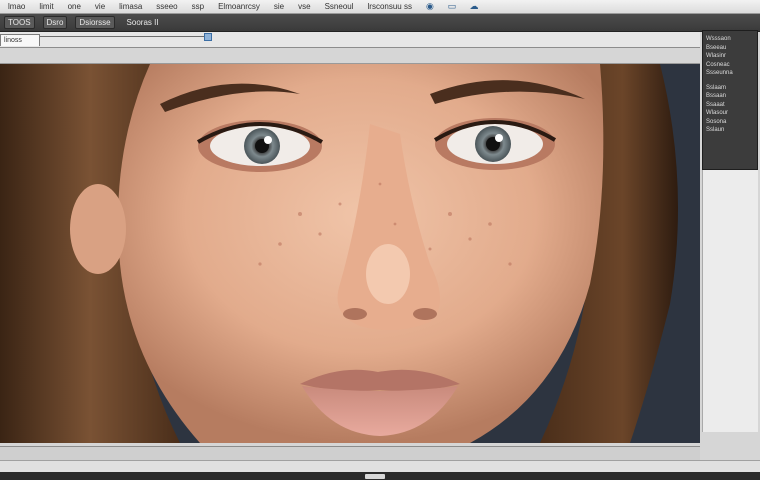  What do you see at coordinates (380, 23) in the screenshot?
I see `tool-bar: TOOS Dsro Dsiorsse Sooras II` at bounding box center [380, 23].